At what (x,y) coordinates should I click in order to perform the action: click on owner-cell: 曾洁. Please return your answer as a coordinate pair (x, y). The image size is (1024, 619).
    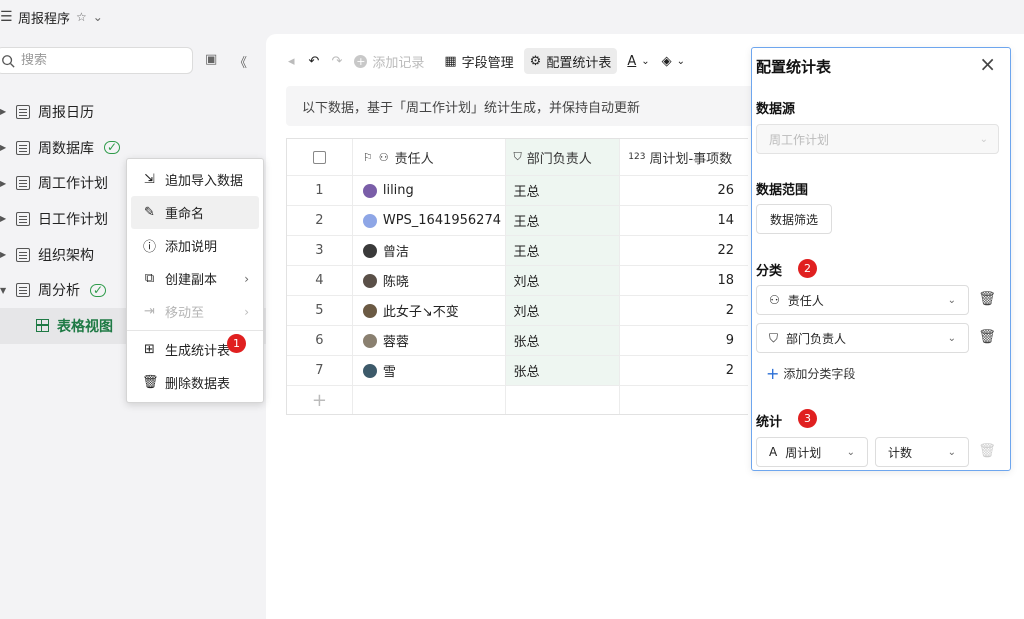
    Looking at the image, I should click on (429, 250).